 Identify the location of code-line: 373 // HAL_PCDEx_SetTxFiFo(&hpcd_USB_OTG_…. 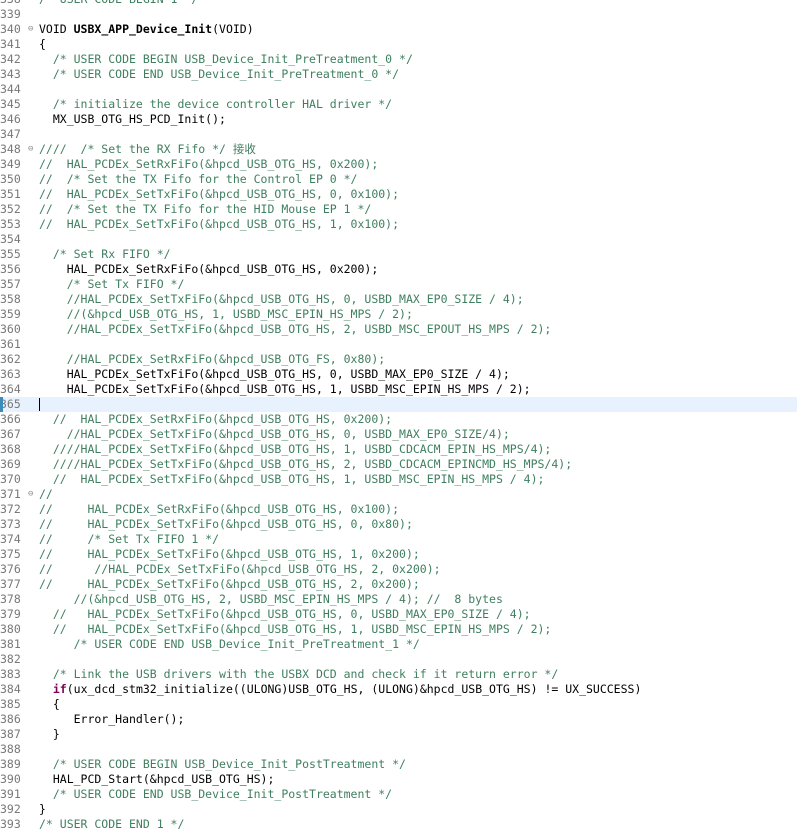
(398, 524).